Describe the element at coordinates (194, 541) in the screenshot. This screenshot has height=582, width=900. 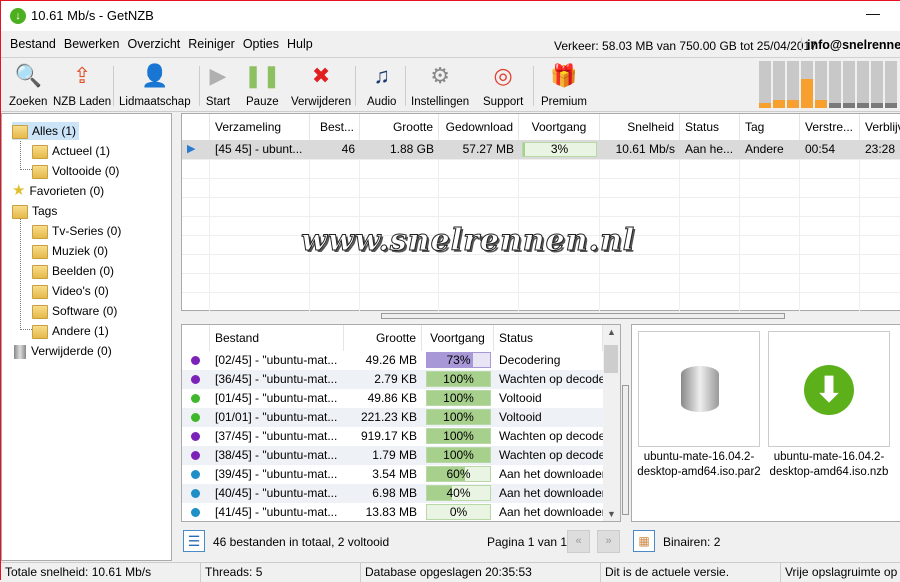
I see `list-view-icon: ☰` at that location.